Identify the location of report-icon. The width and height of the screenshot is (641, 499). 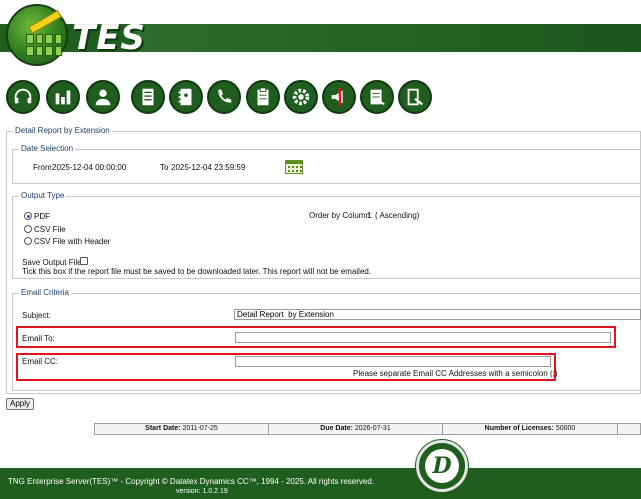
(148, 97).